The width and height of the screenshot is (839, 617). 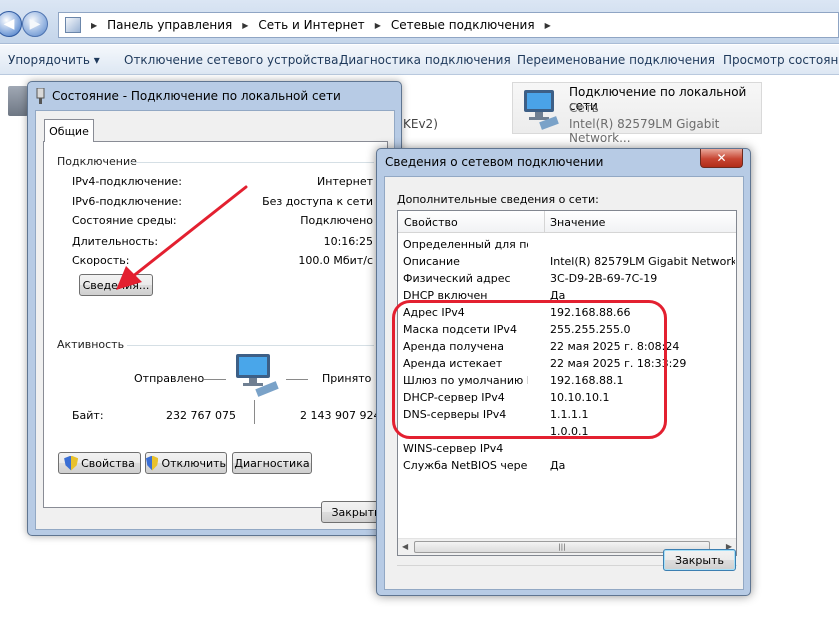 What do you see at coordinates (115, 241) in the screenshot?
I see `duration-label: Длительность:` at bounding box center [115, 241].